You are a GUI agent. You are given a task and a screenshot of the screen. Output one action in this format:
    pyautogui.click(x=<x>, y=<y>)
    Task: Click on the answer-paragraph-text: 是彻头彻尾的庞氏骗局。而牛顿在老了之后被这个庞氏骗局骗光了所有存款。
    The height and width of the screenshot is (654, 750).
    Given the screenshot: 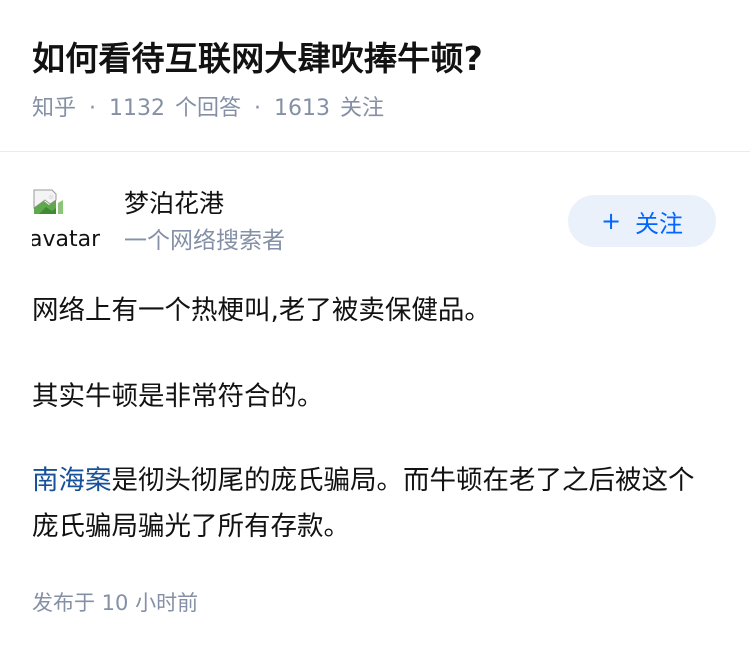 What is the action you would take?
    pyautogui.click(x=363, y=503)
    